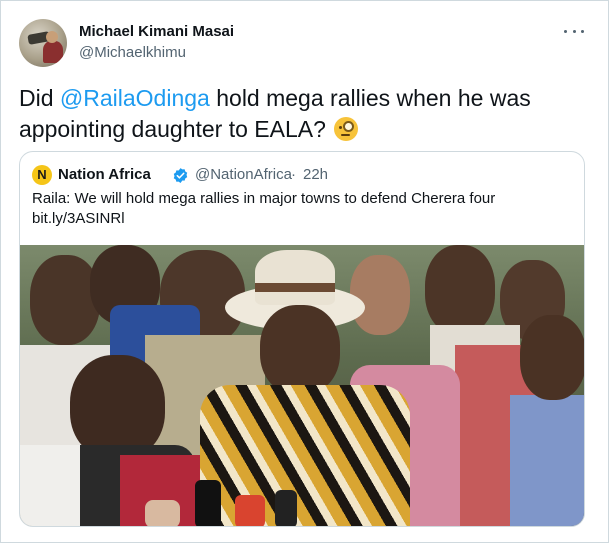 This screenshot has height=543, width=609. Describe the element at coordinates (346, 129) in the screenshot. I see `monocle-emoji-icon` at that location.